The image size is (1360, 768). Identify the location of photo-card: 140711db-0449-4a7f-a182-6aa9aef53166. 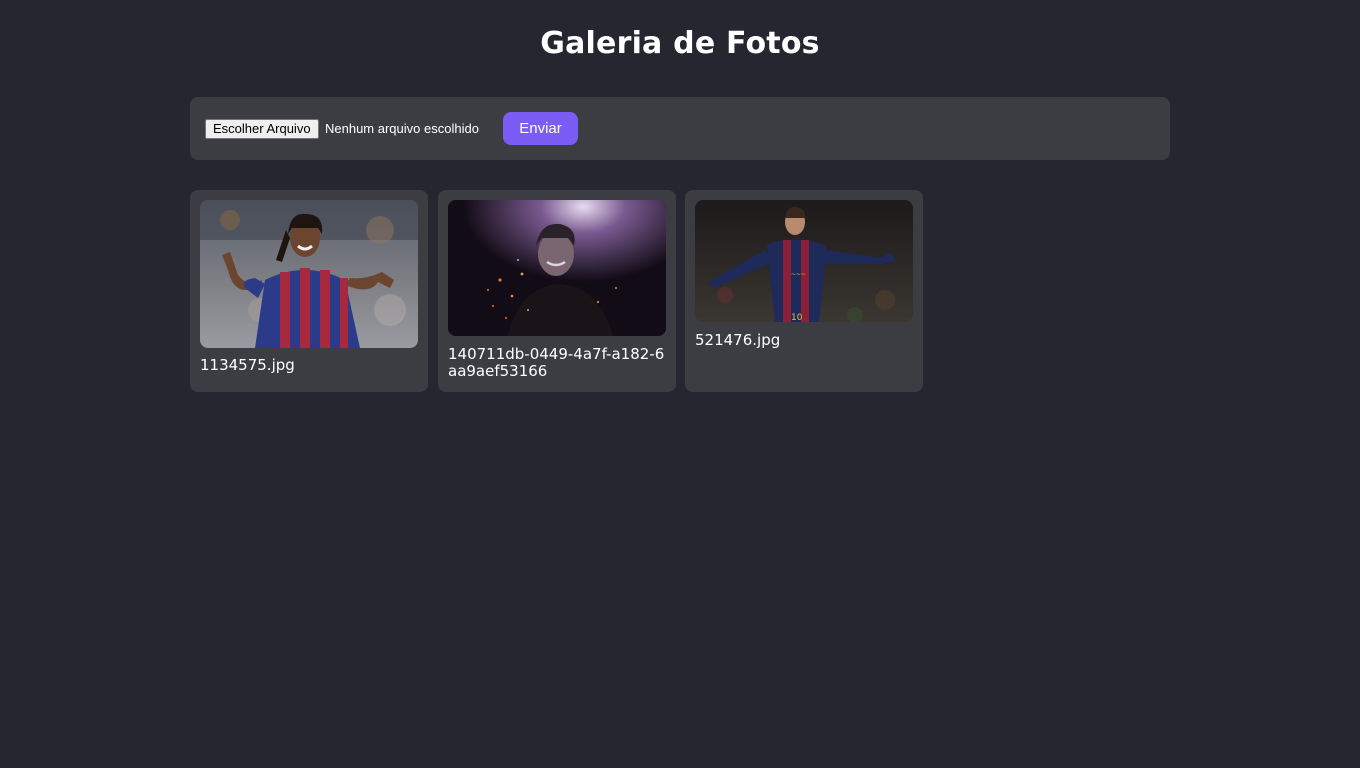
(557, 291).